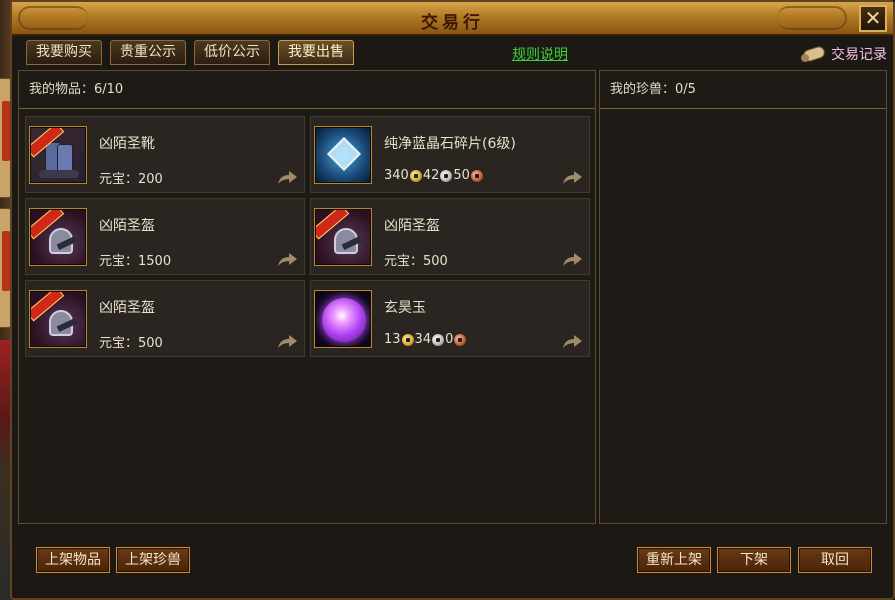  Describe the element at coordinates (127, 144) in the screenshot. I see `item-name: 凶陌圣靴` at that location.